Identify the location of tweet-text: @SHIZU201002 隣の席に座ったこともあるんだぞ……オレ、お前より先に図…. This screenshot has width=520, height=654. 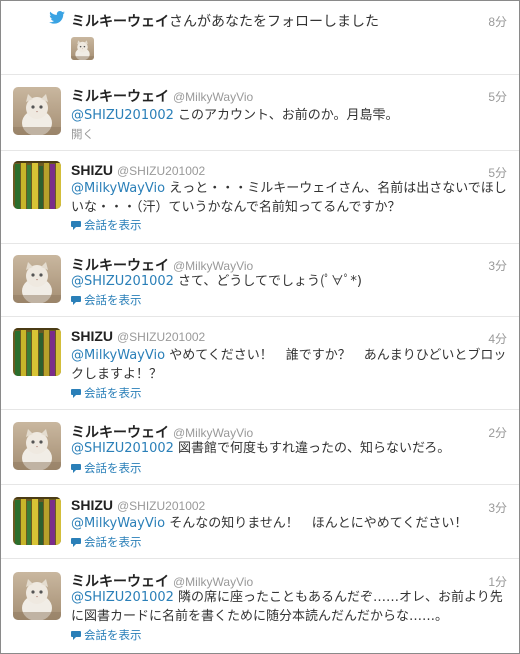
(287, 607).